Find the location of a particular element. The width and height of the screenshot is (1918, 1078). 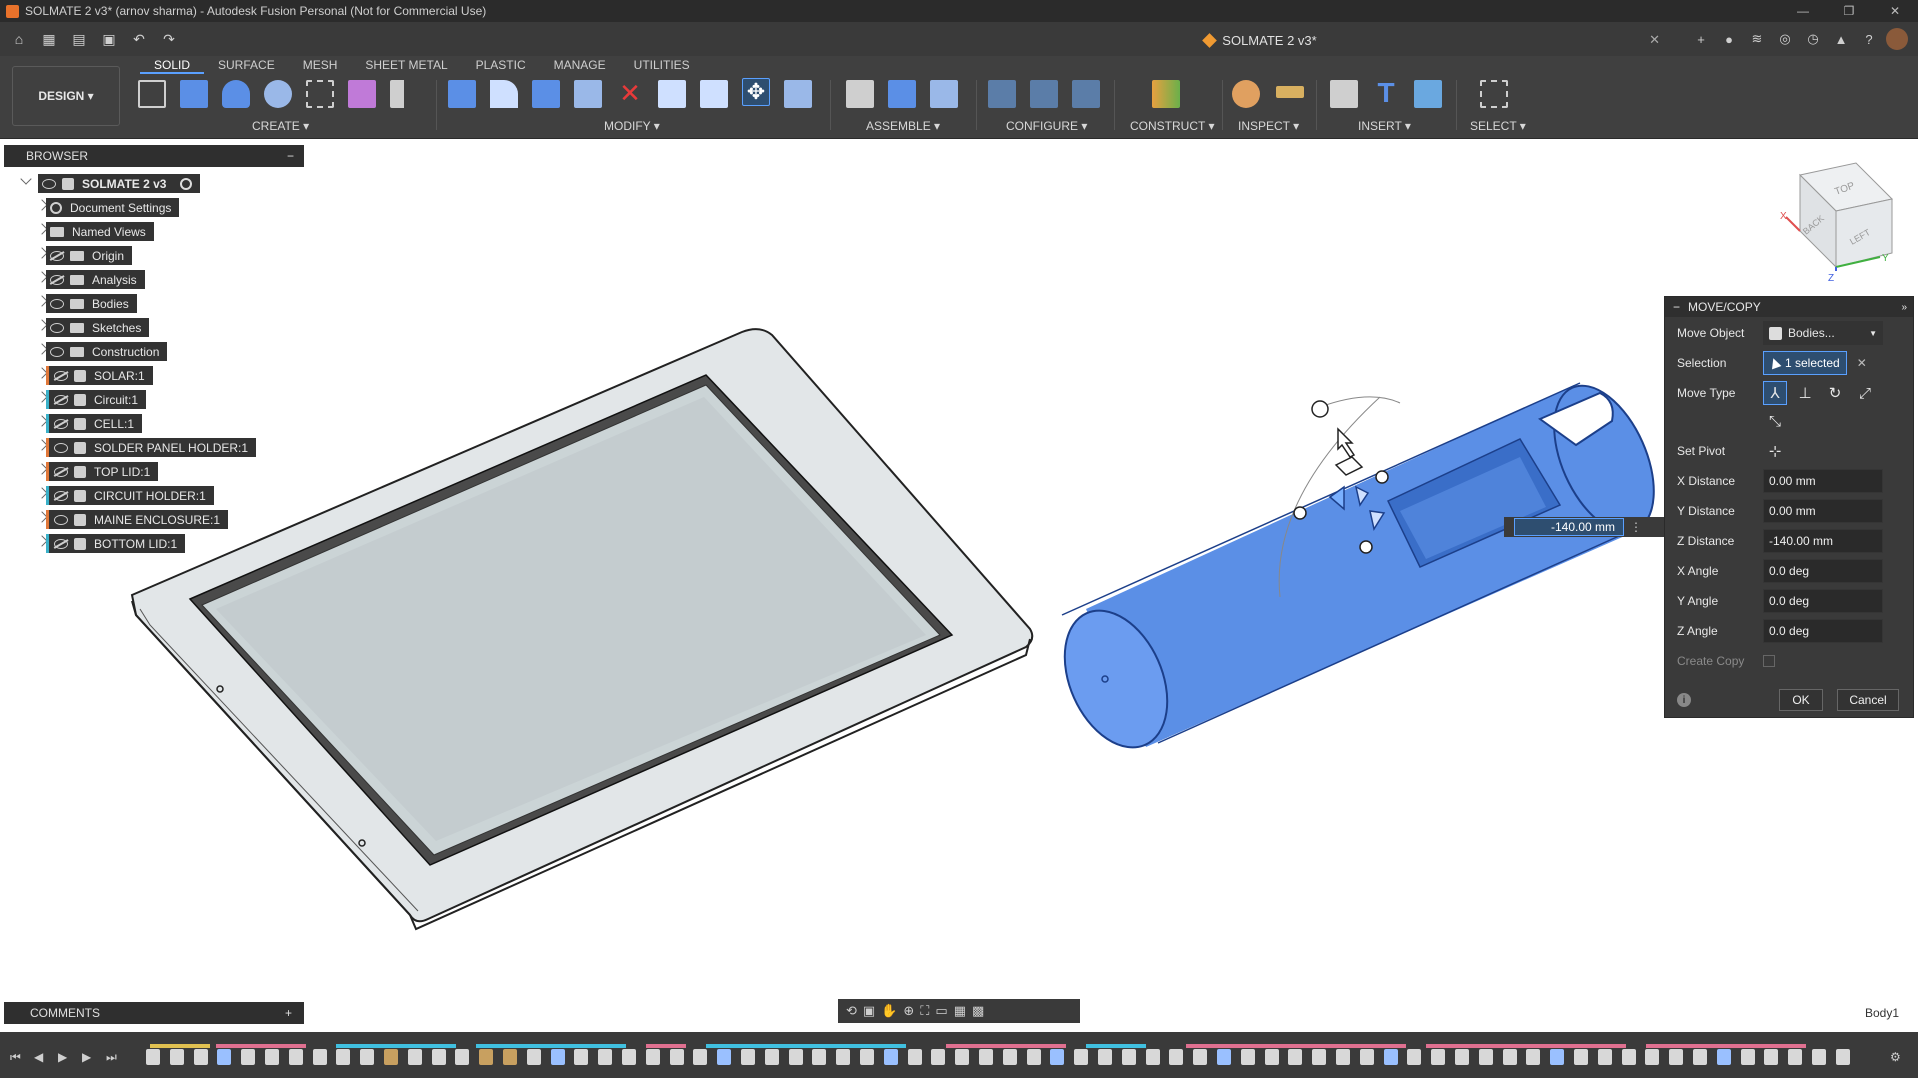

browser-row: BOTTOM LID:1 is located at coordinates (154, 543).